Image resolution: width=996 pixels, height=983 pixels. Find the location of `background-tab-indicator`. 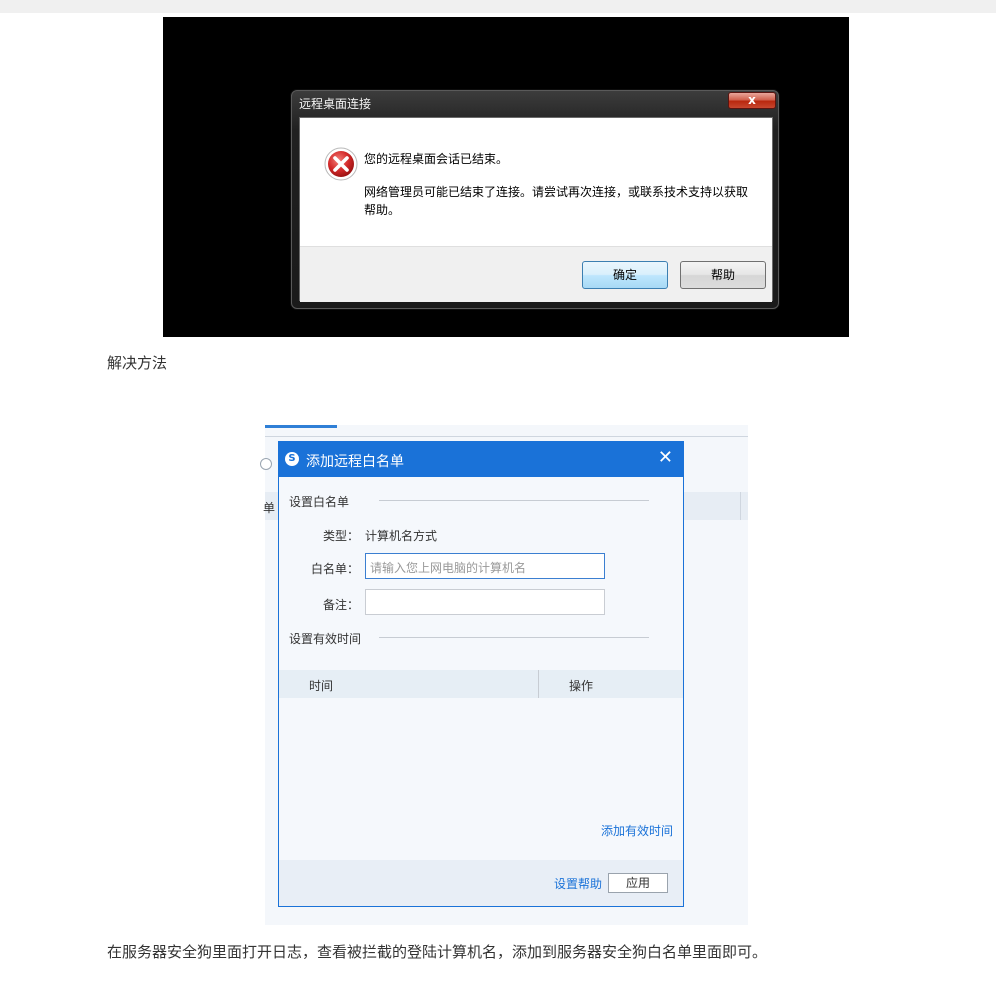

background-tab-indicator is located at coordinates (301, 426).